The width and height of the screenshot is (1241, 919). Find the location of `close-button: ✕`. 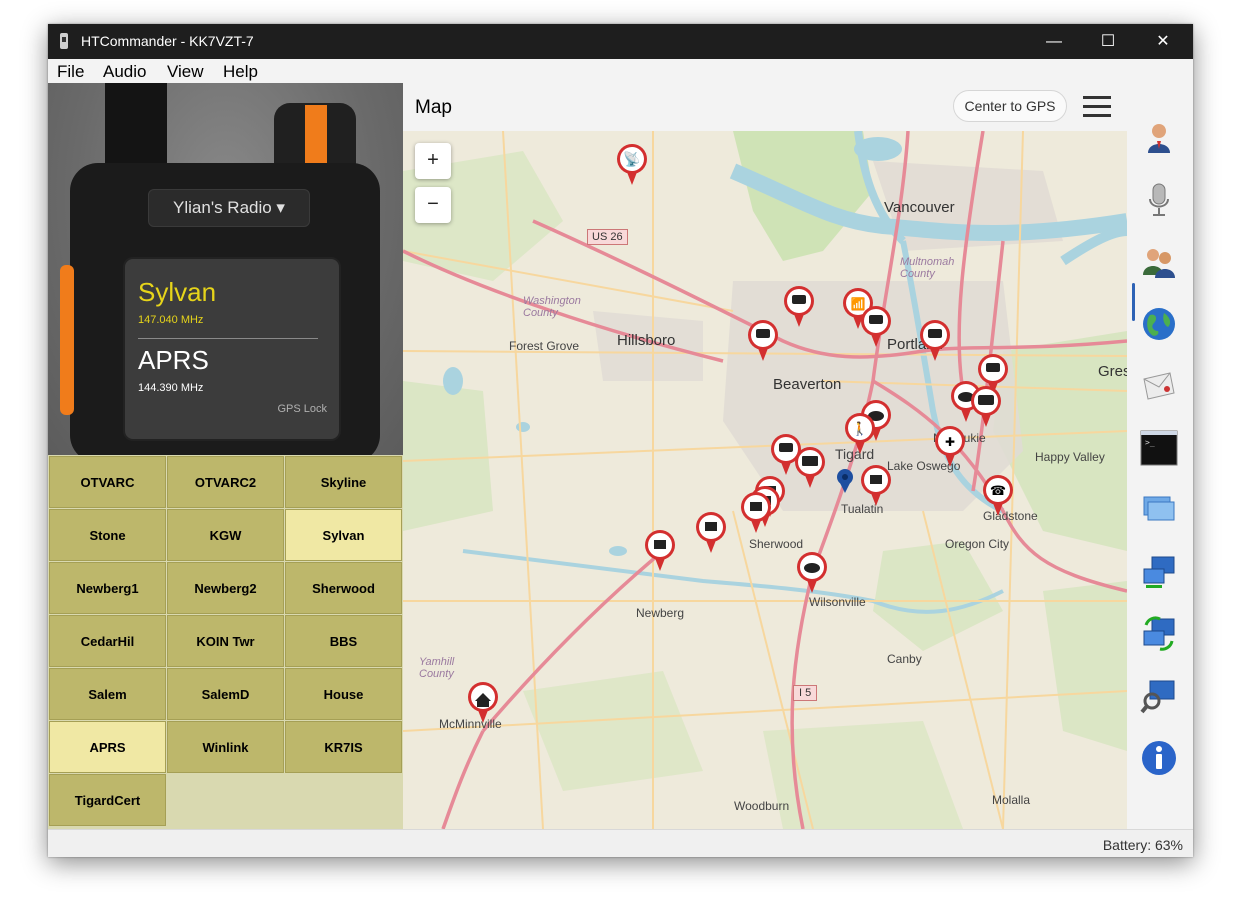

close-button: ✕ is located at coordinates (1163, 41).